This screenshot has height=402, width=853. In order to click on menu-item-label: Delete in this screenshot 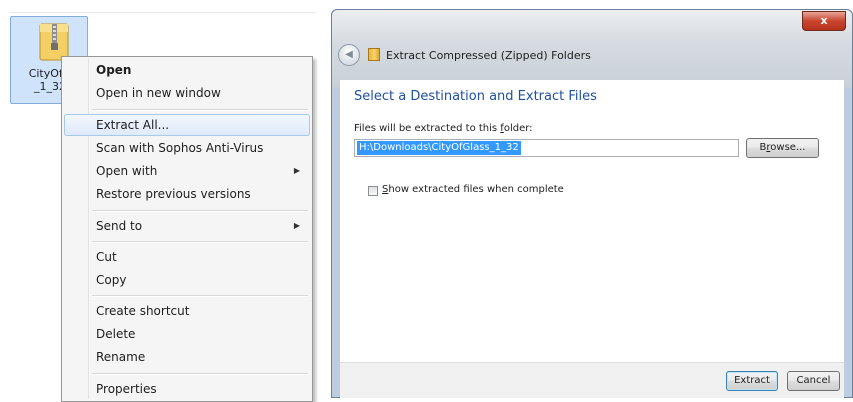, I will do `click(116, 334)`.